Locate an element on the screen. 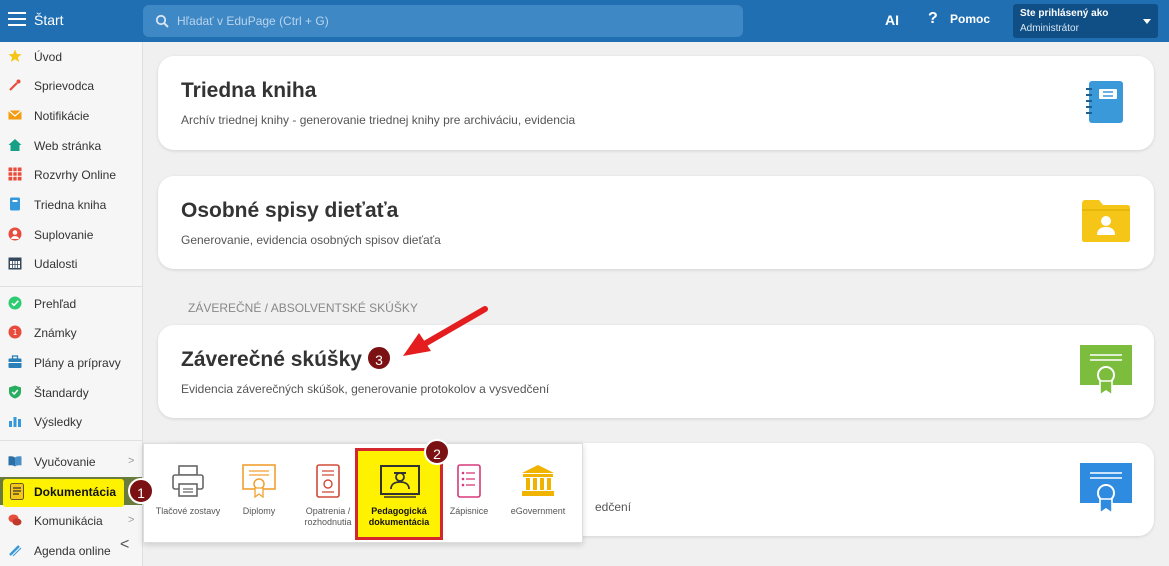 The height and width of the screenshot is (566, 1169). chat-icon is located at coordinates (15, 520).